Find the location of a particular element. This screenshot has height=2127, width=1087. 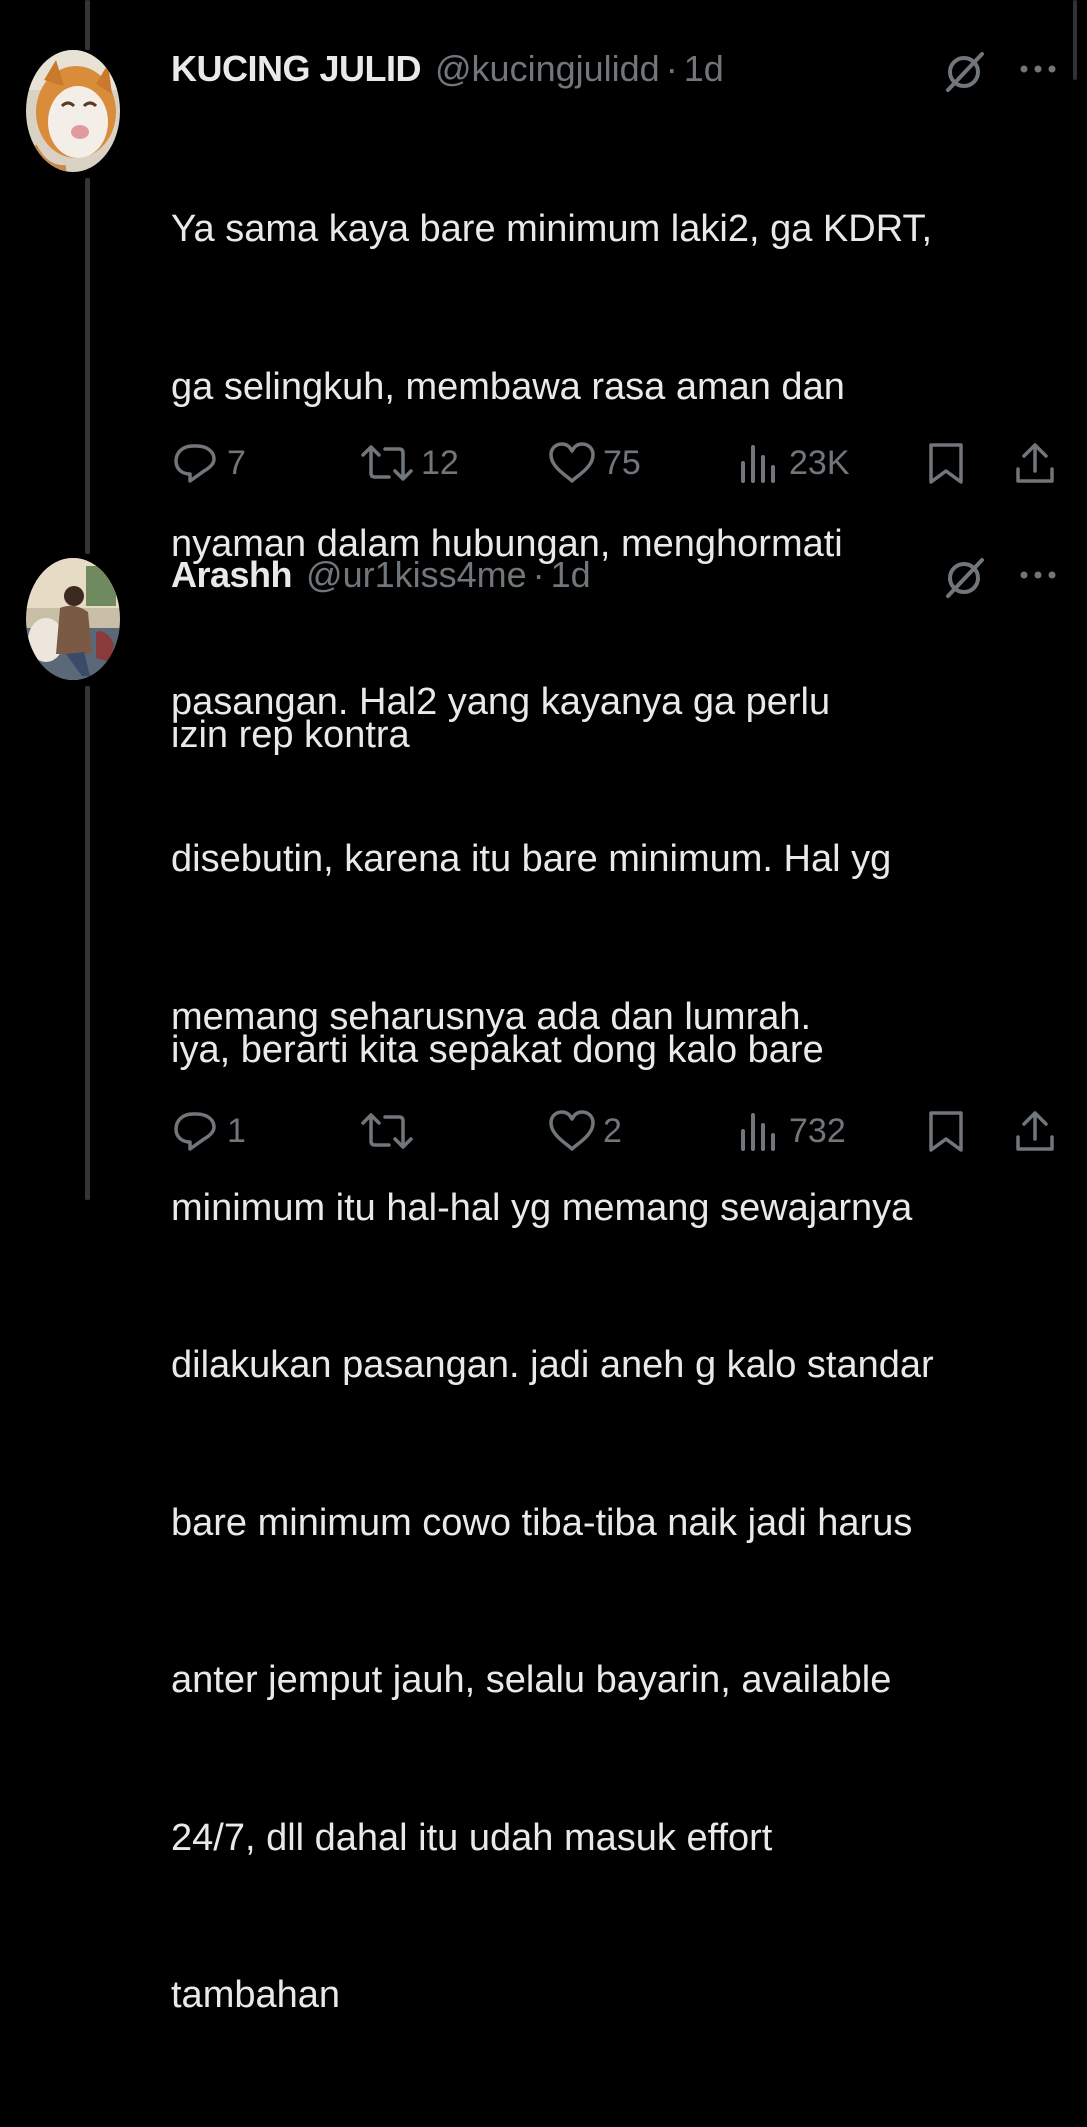

view-count: 23K is located at coordinates (819, 462).